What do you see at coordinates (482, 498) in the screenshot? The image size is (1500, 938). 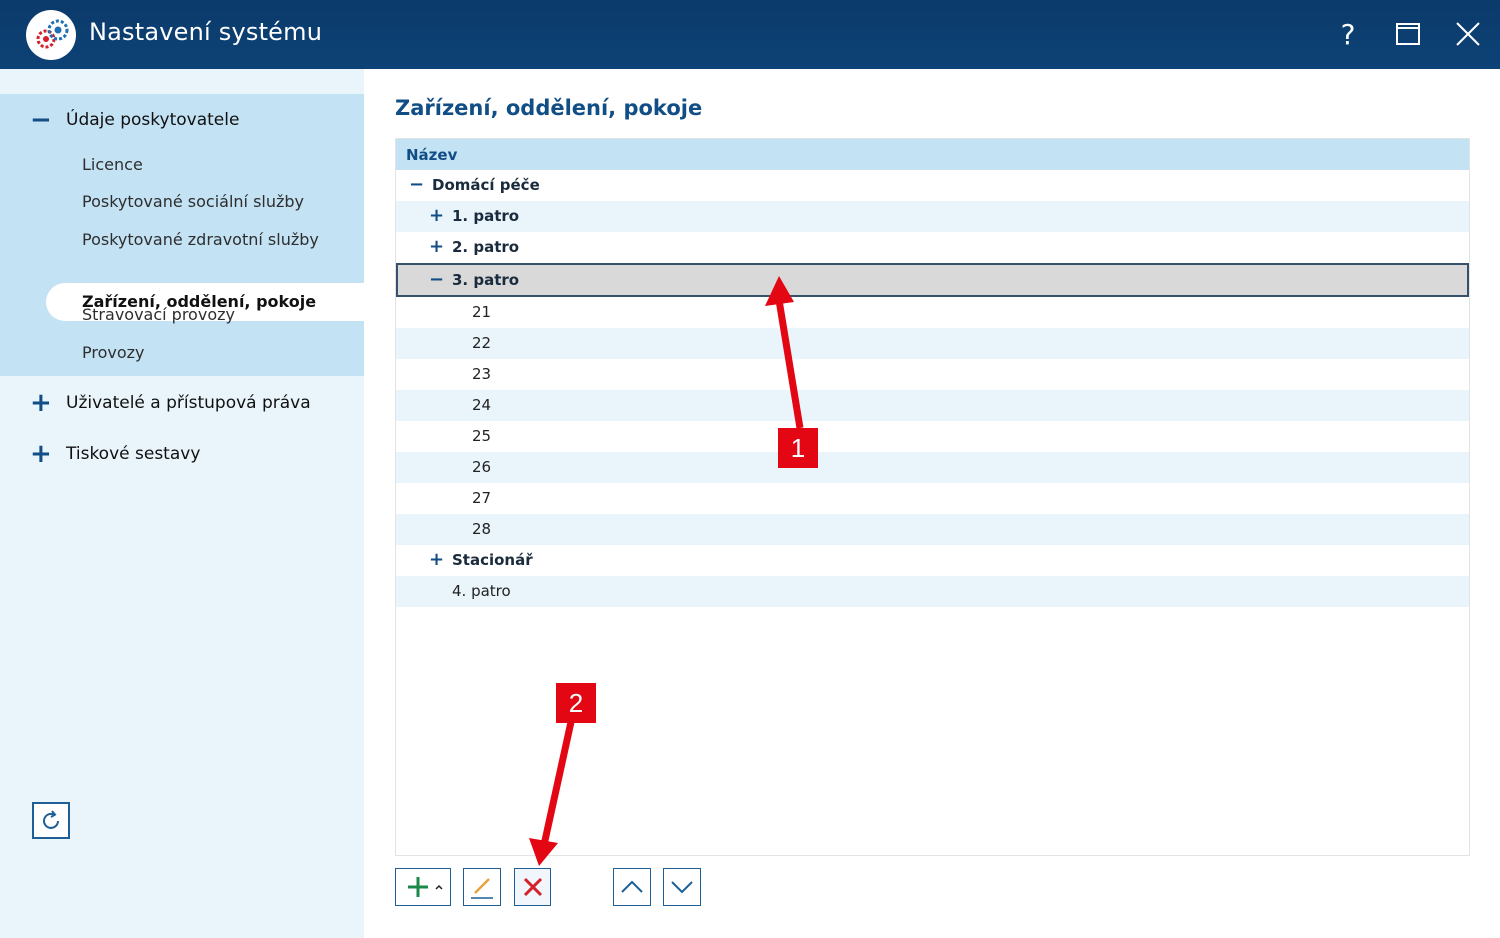 I see `tree-row-label: 27` at bounding box center [482, 498].